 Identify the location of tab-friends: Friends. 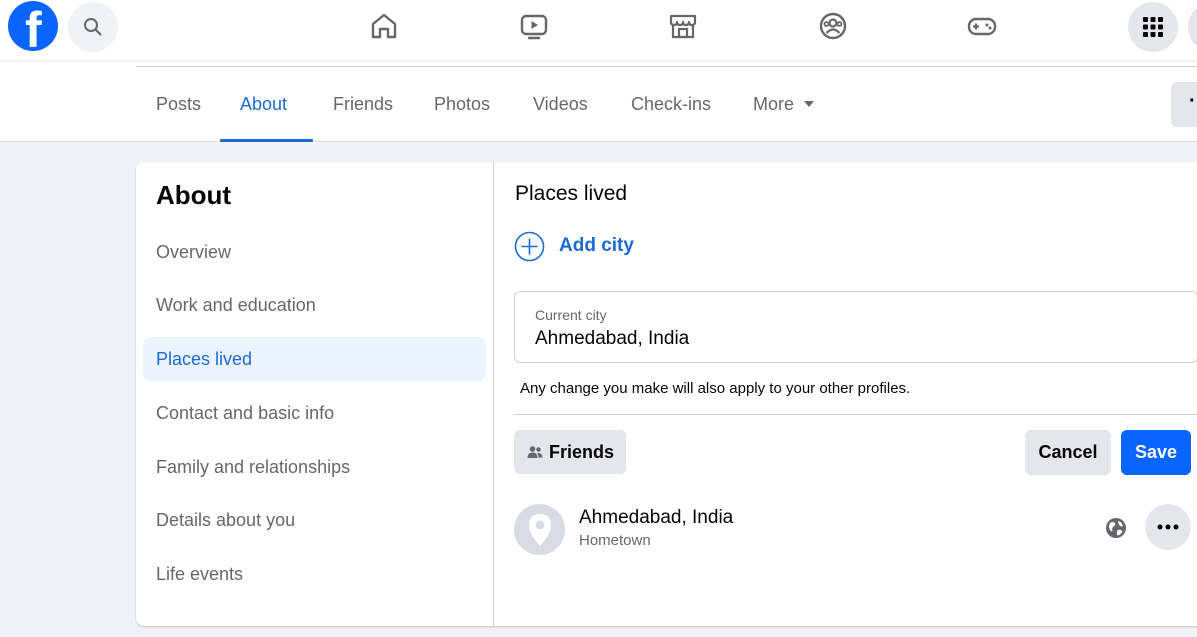
(363, 104).